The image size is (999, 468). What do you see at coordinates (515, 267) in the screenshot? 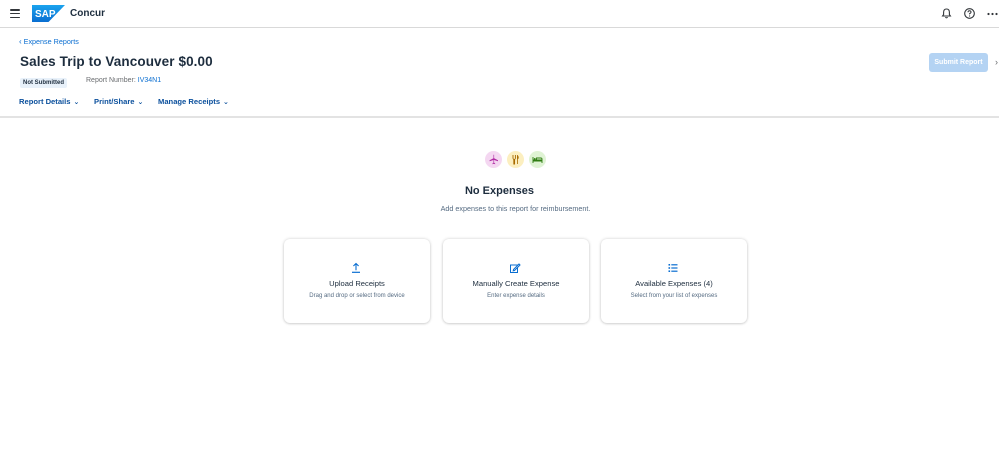
I see `edit-icon` at bounding box center [515, 267].